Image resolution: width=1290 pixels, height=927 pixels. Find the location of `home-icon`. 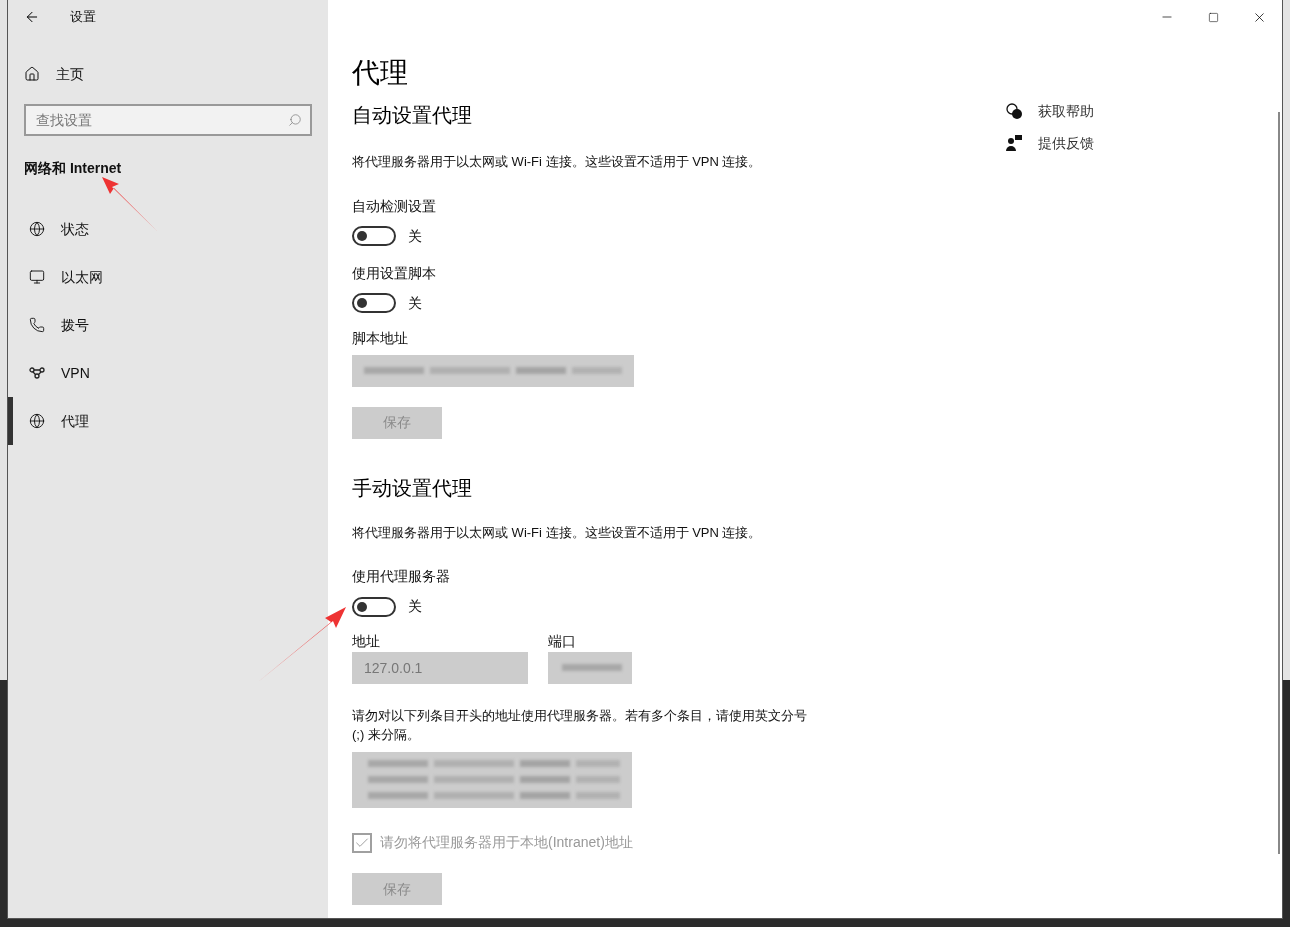

home-icon is located at coordinates (32, 74).